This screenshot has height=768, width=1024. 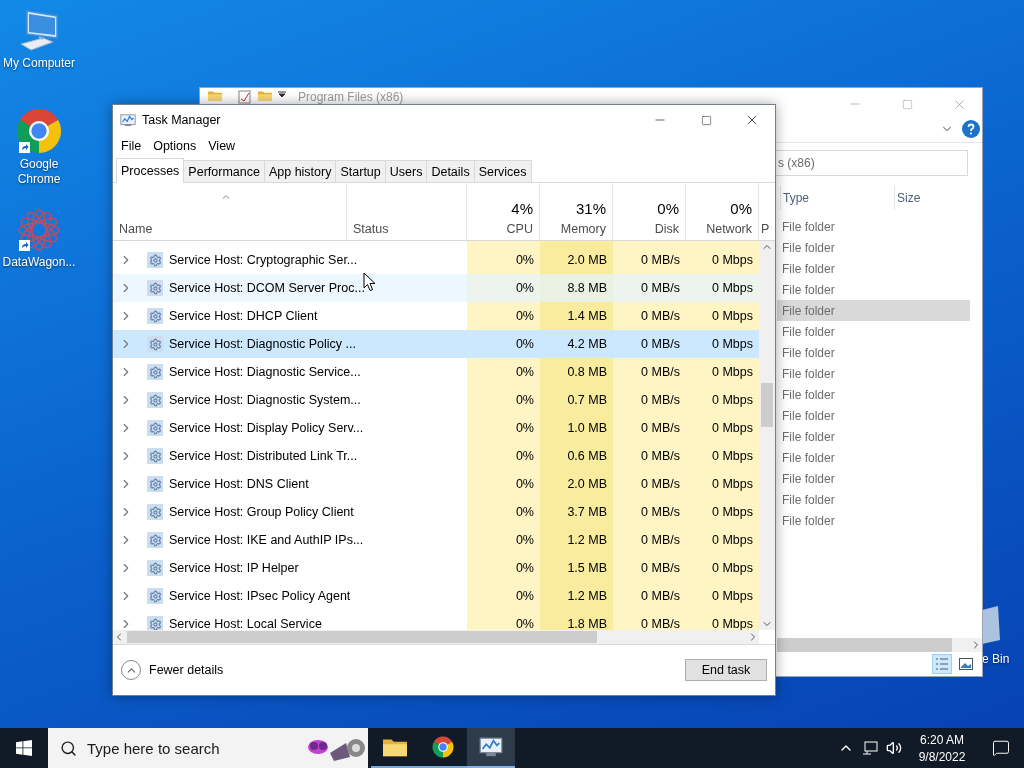 I want to click on process-row: Service Host: IP Helper 0% 1.5 MB 0 MB/s 0 Mbps, so click(x=436, y=568).